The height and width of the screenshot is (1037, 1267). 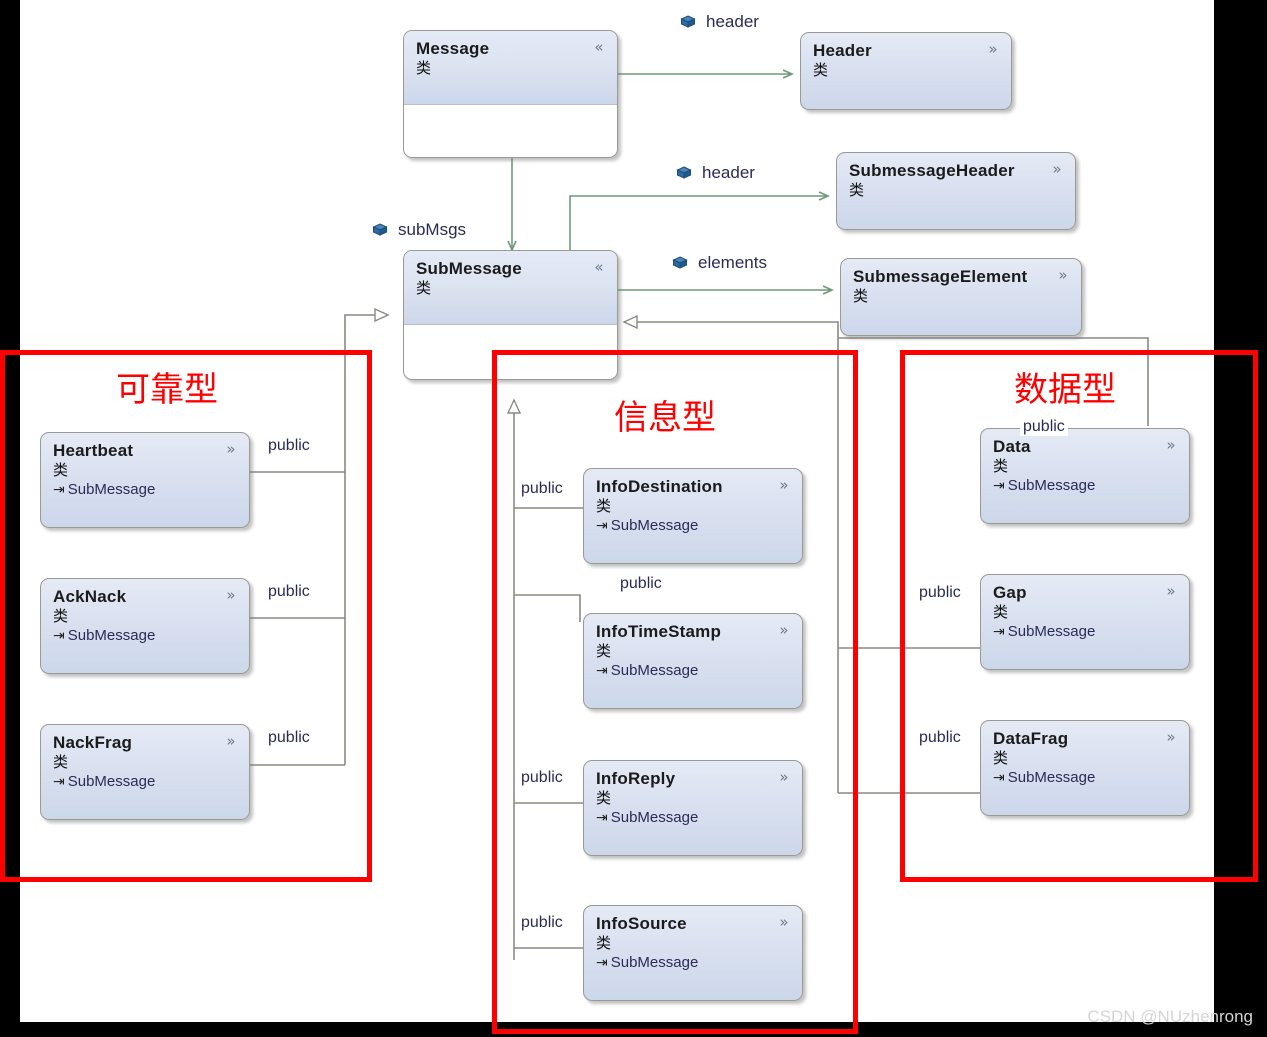 I want to click on class-box-gap: Gap 类 ⇥ SubMessage », so click(x=1085, y=622).